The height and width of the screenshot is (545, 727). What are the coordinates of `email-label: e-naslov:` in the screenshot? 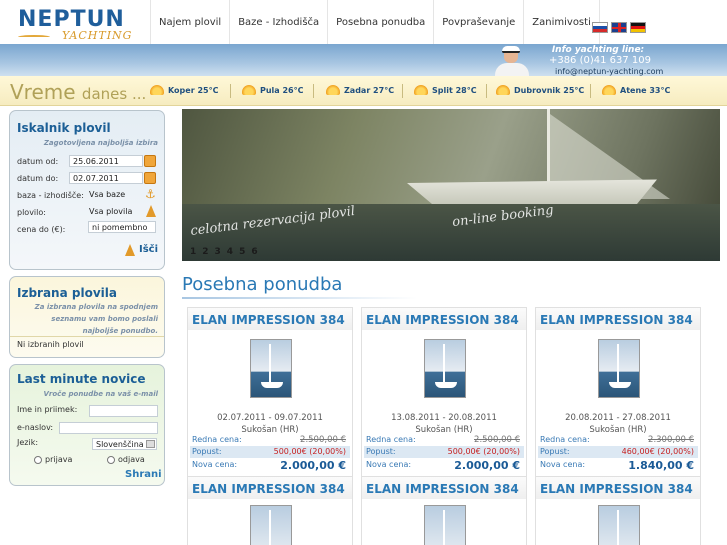 It's located at (35, 427).